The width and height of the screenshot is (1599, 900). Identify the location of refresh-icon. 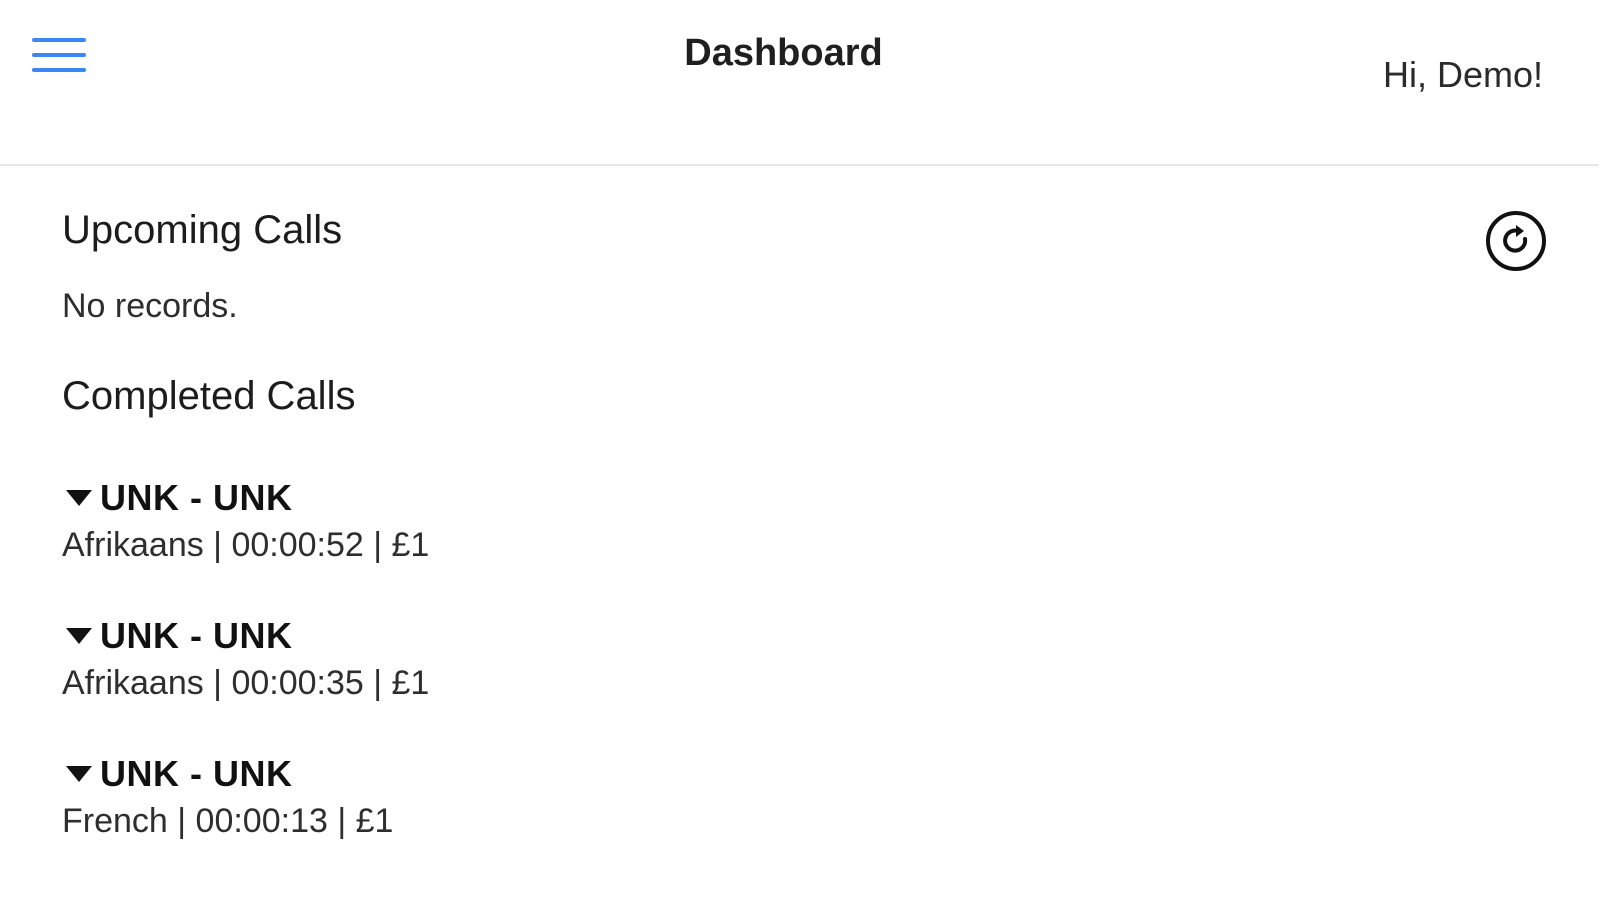
(1516, 241).